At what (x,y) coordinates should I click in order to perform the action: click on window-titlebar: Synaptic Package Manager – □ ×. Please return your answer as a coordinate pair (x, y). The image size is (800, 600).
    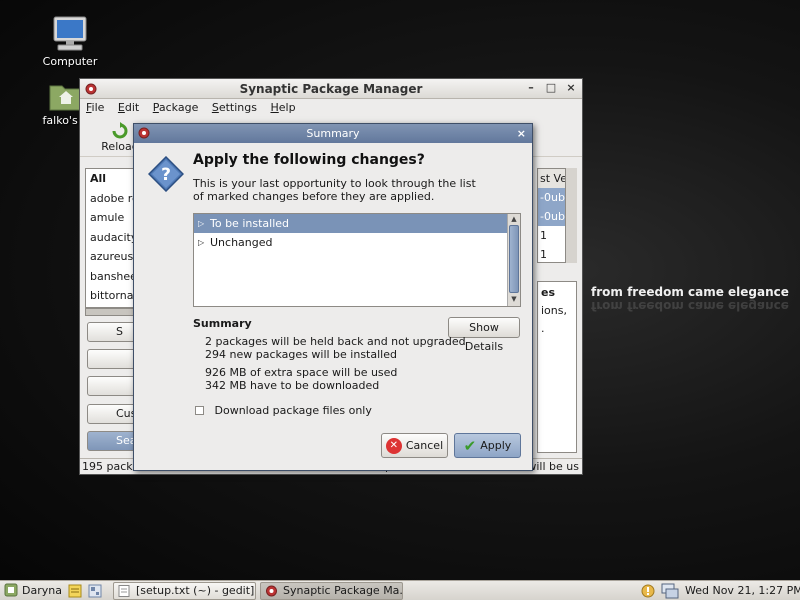
    Looking at the image, I should click on (331, 89).